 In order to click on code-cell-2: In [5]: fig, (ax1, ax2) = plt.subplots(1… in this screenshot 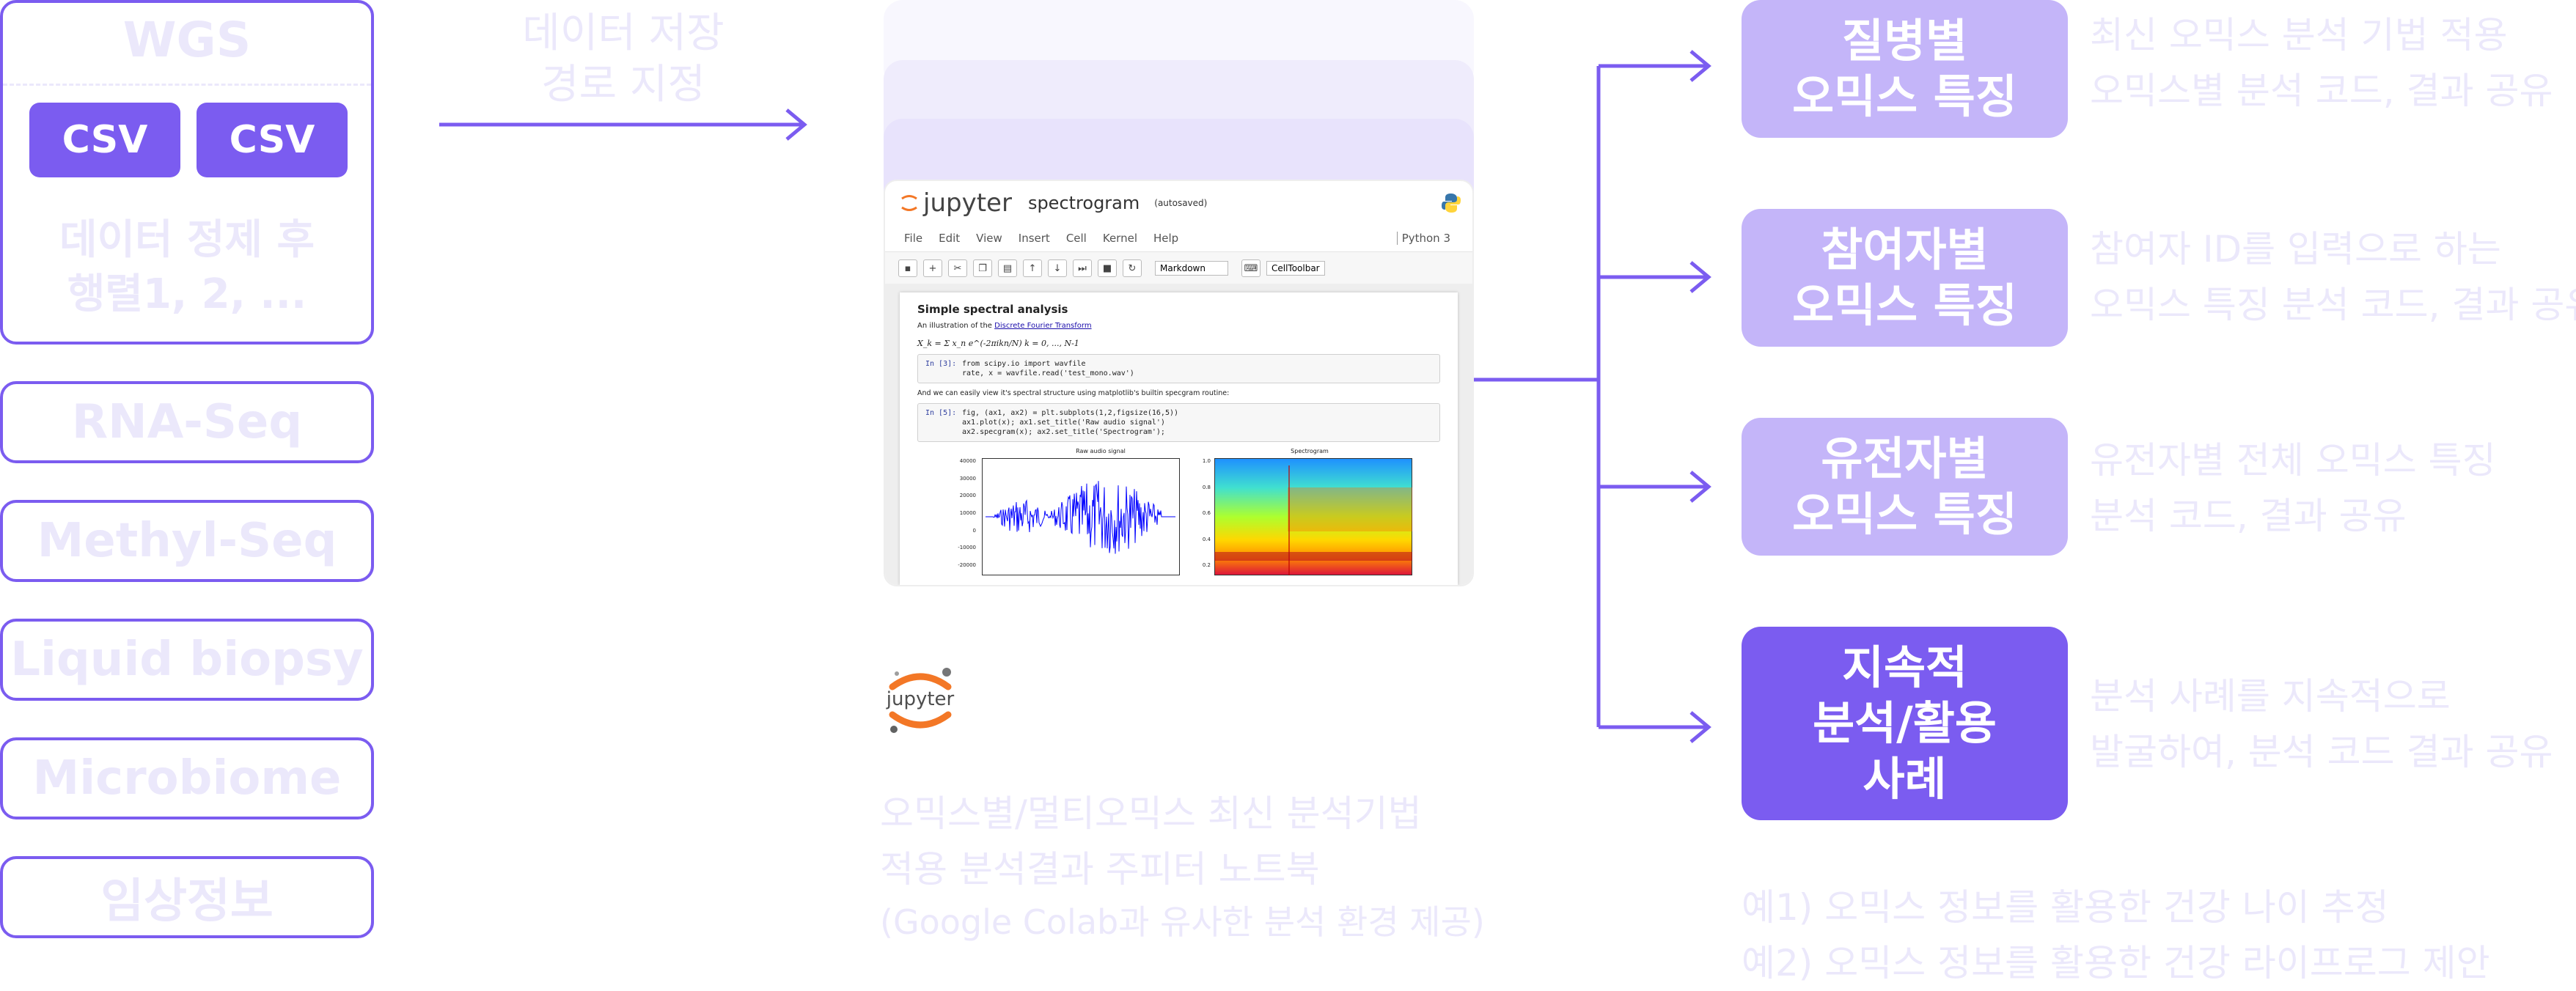, I will do `click(1179, 422)`.